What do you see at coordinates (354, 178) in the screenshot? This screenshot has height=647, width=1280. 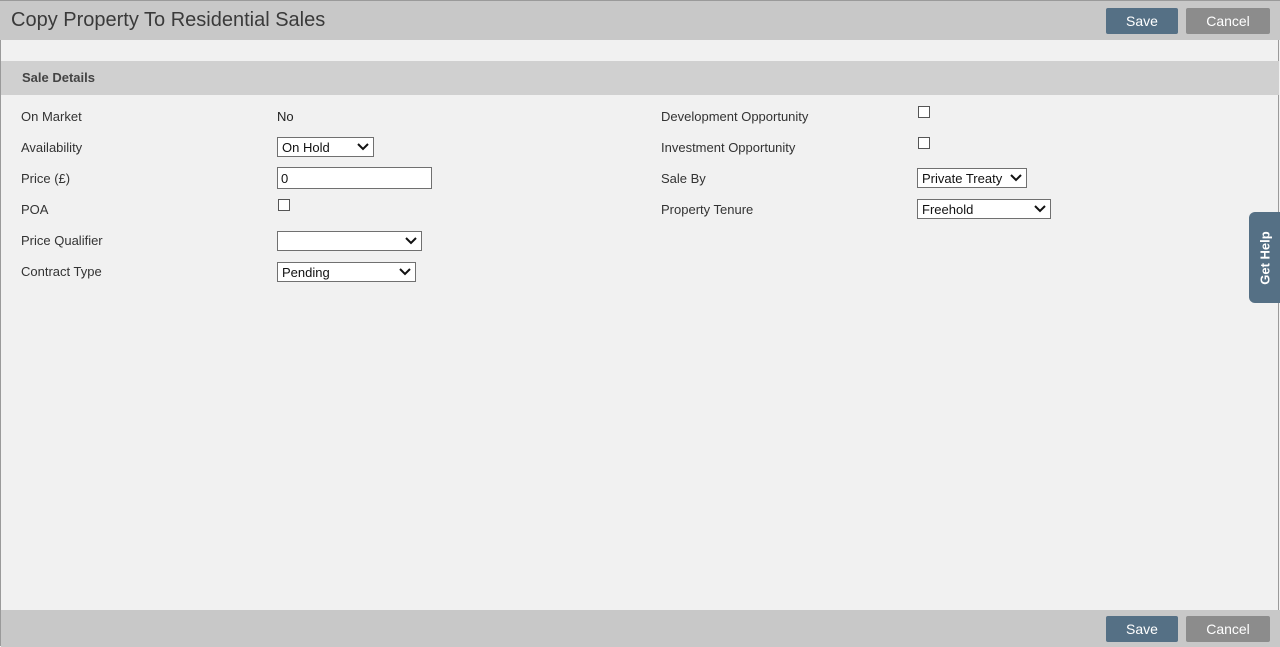 I see `price-input` at bounding box center [354, 178].